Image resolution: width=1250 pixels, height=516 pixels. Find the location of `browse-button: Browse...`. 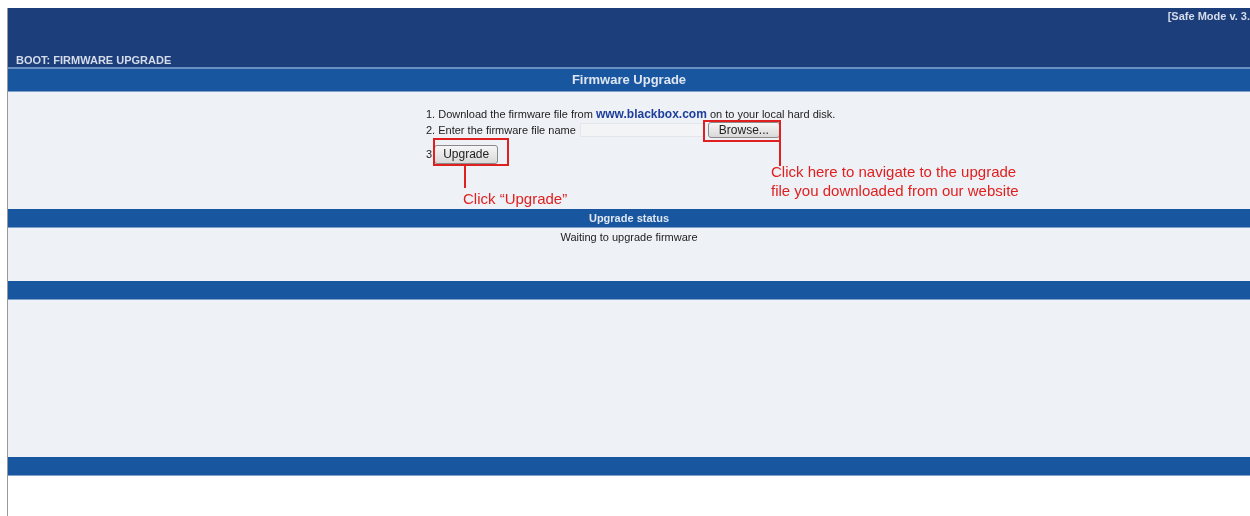

browse-button: Browse... is located at coordinates (743, 130).